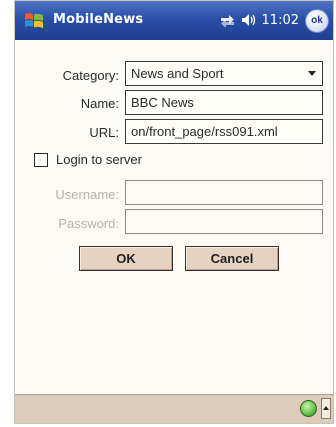 The width and height of the screenshot is (336, 427). What do you see at coordinates (317, 21) in the screenshot?
I see `ok-close-button: ok` at bounding box center [317, 21].